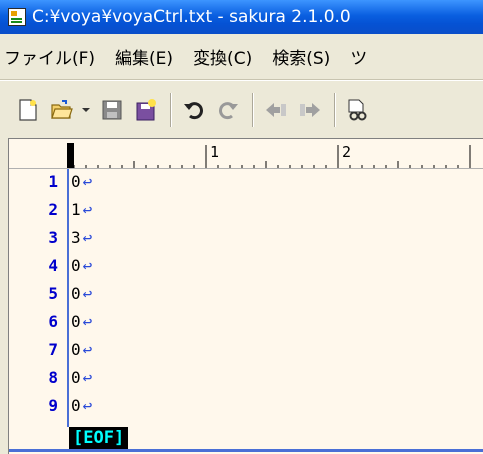  What do you see at coordinates (214, 152) in the screenshot?
I see `ruler-mark-1: 1` at bounding box center [214, 152].